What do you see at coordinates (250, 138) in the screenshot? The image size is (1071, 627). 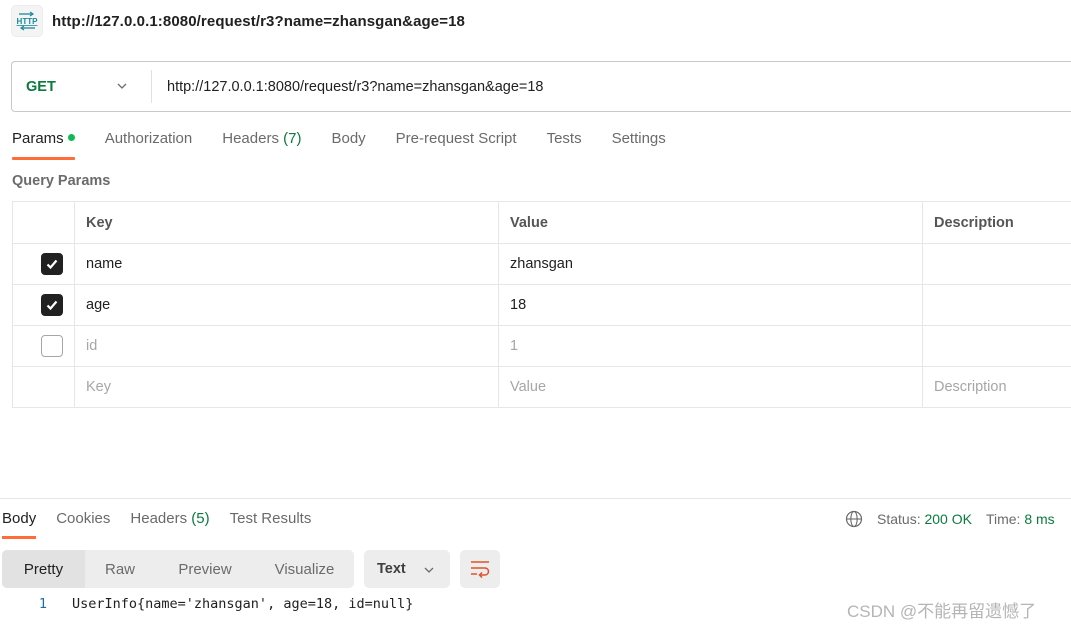 I see `tab-headers-label: Headers` at bounding box center [250, 138].